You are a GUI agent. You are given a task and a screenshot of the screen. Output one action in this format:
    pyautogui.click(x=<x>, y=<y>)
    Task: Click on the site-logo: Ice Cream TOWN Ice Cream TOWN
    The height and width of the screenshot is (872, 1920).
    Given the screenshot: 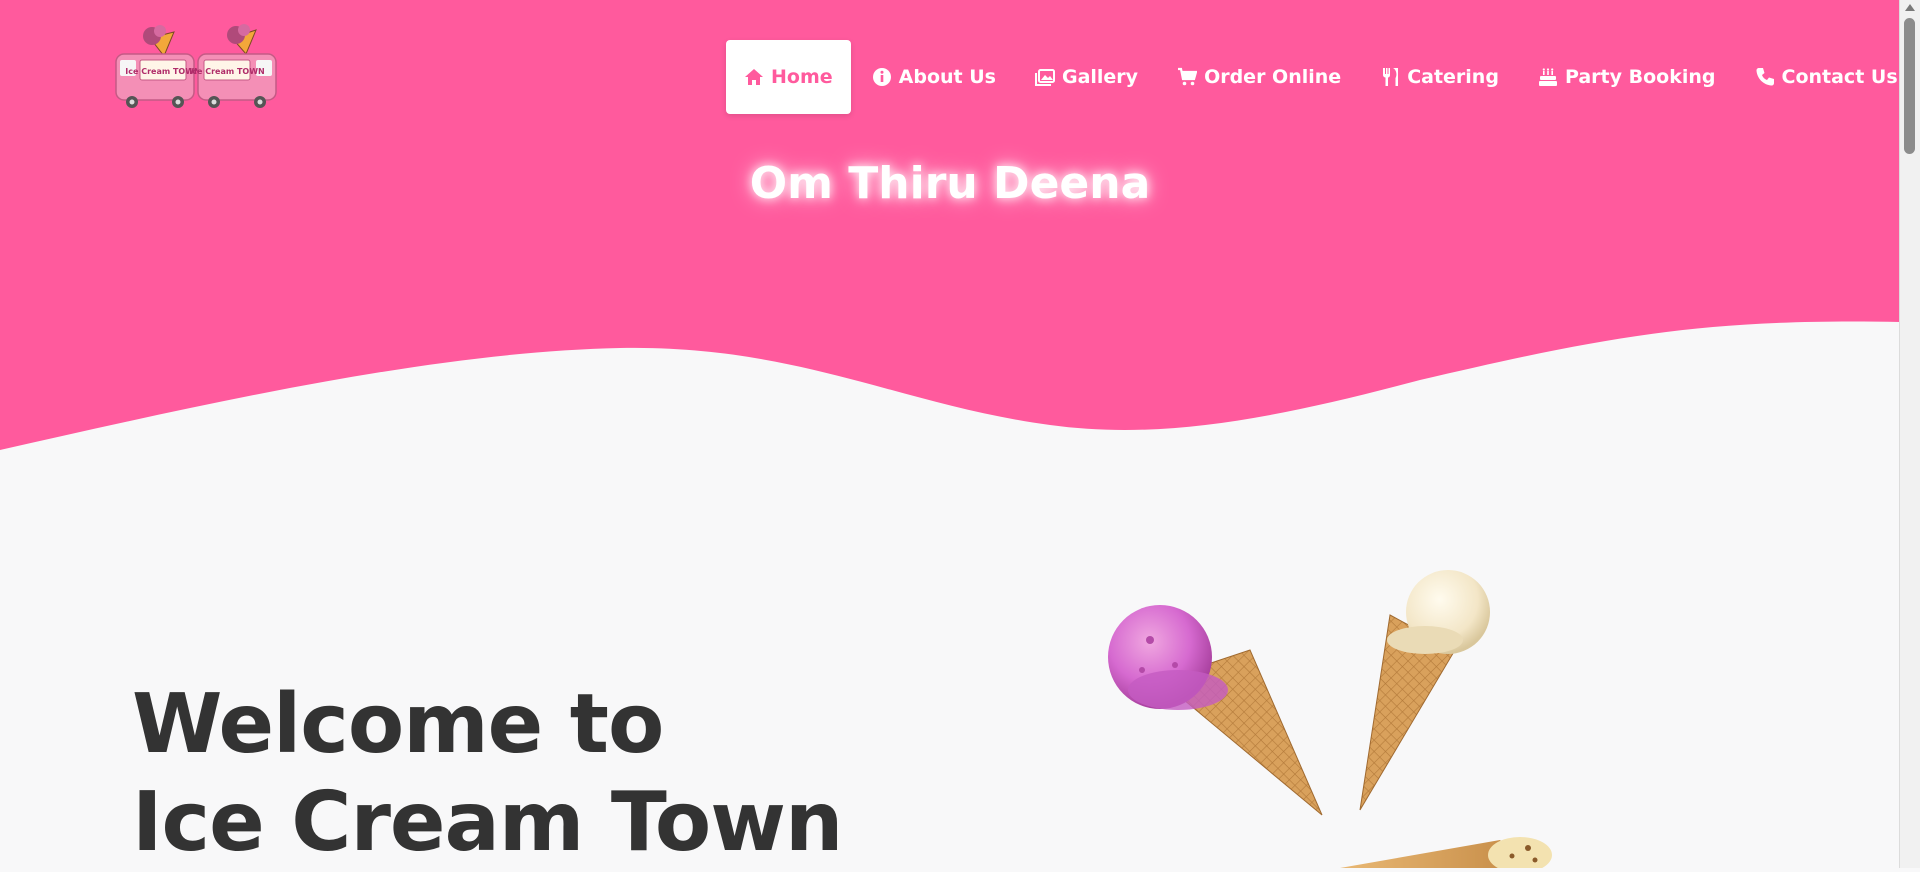 What is the action you would take?
    pyautogui.click(x=196, y=69)
    